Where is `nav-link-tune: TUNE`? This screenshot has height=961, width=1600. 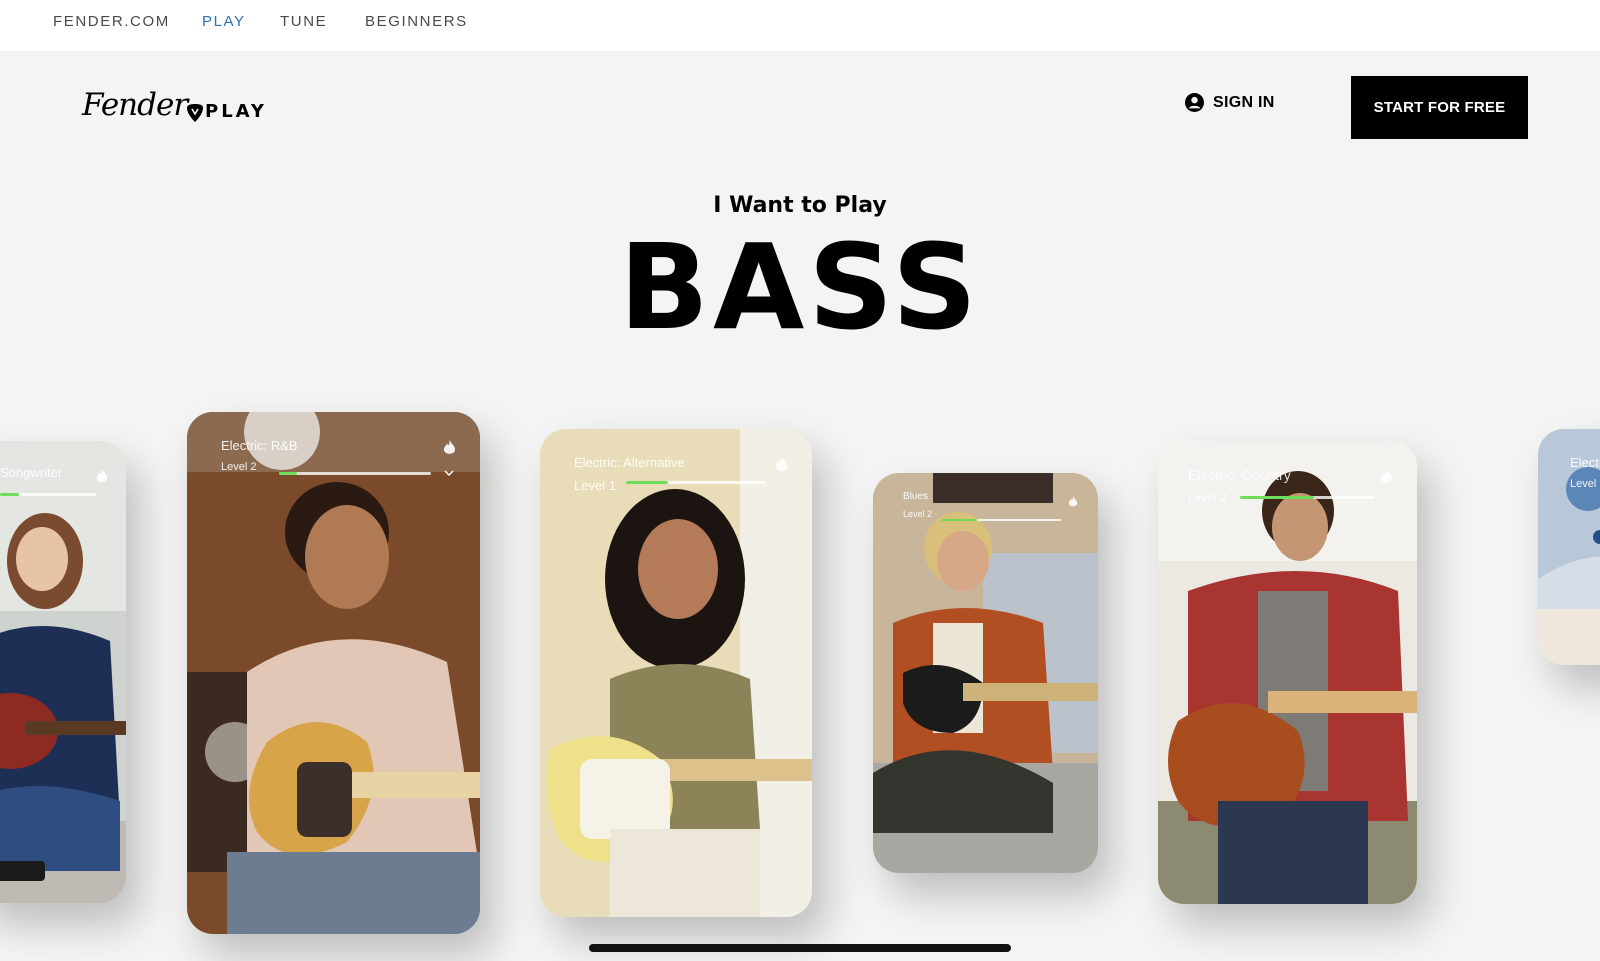
nav-link-tune: TUNE is located at coordinates (303, 21).